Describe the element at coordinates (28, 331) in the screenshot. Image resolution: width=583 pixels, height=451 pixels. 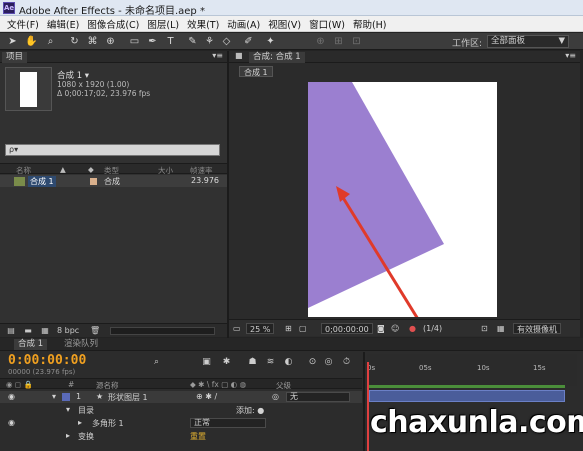
I see `new-folder-icon: ▬` at that location.